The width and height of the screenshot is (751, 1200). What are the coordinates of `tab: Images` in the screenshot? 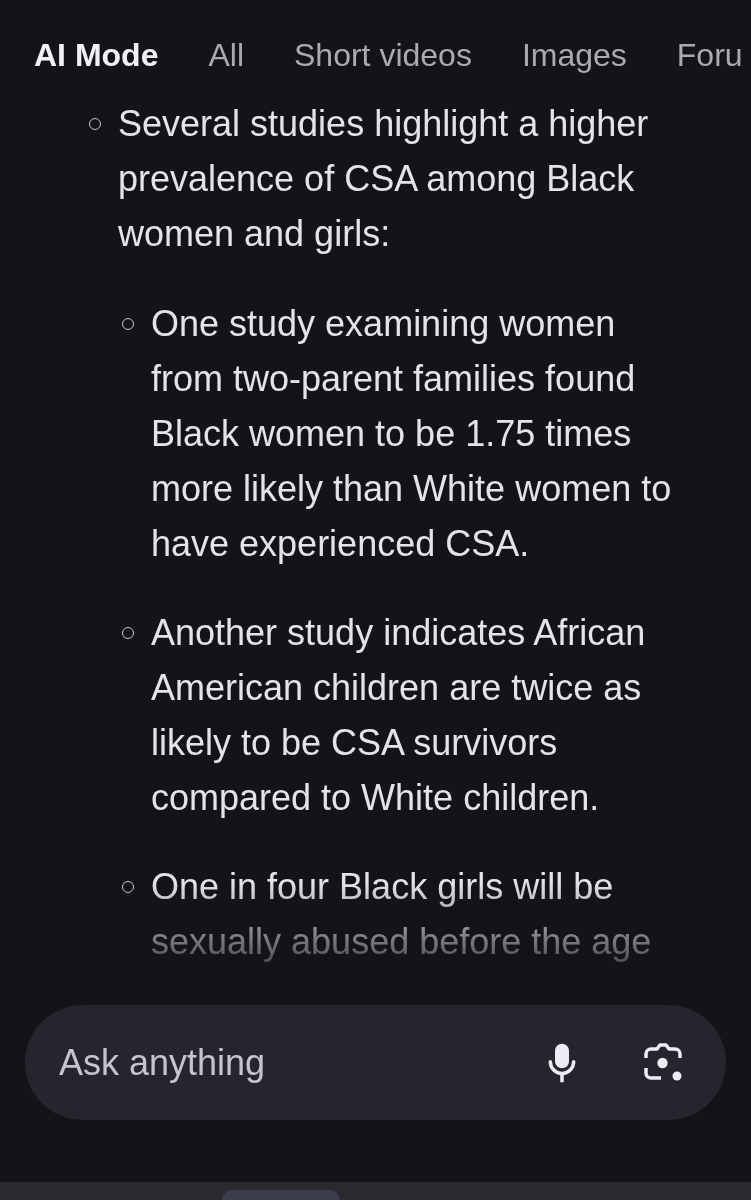 It's located at (574, 55).